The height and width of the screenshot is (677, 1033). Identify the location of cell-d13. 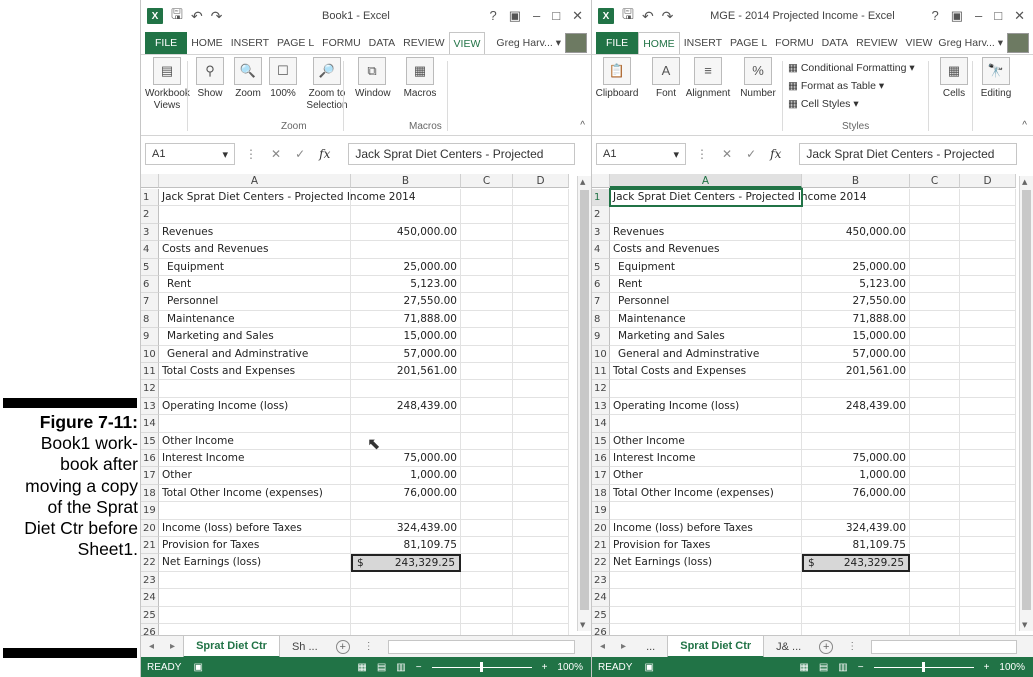
(988, 406).